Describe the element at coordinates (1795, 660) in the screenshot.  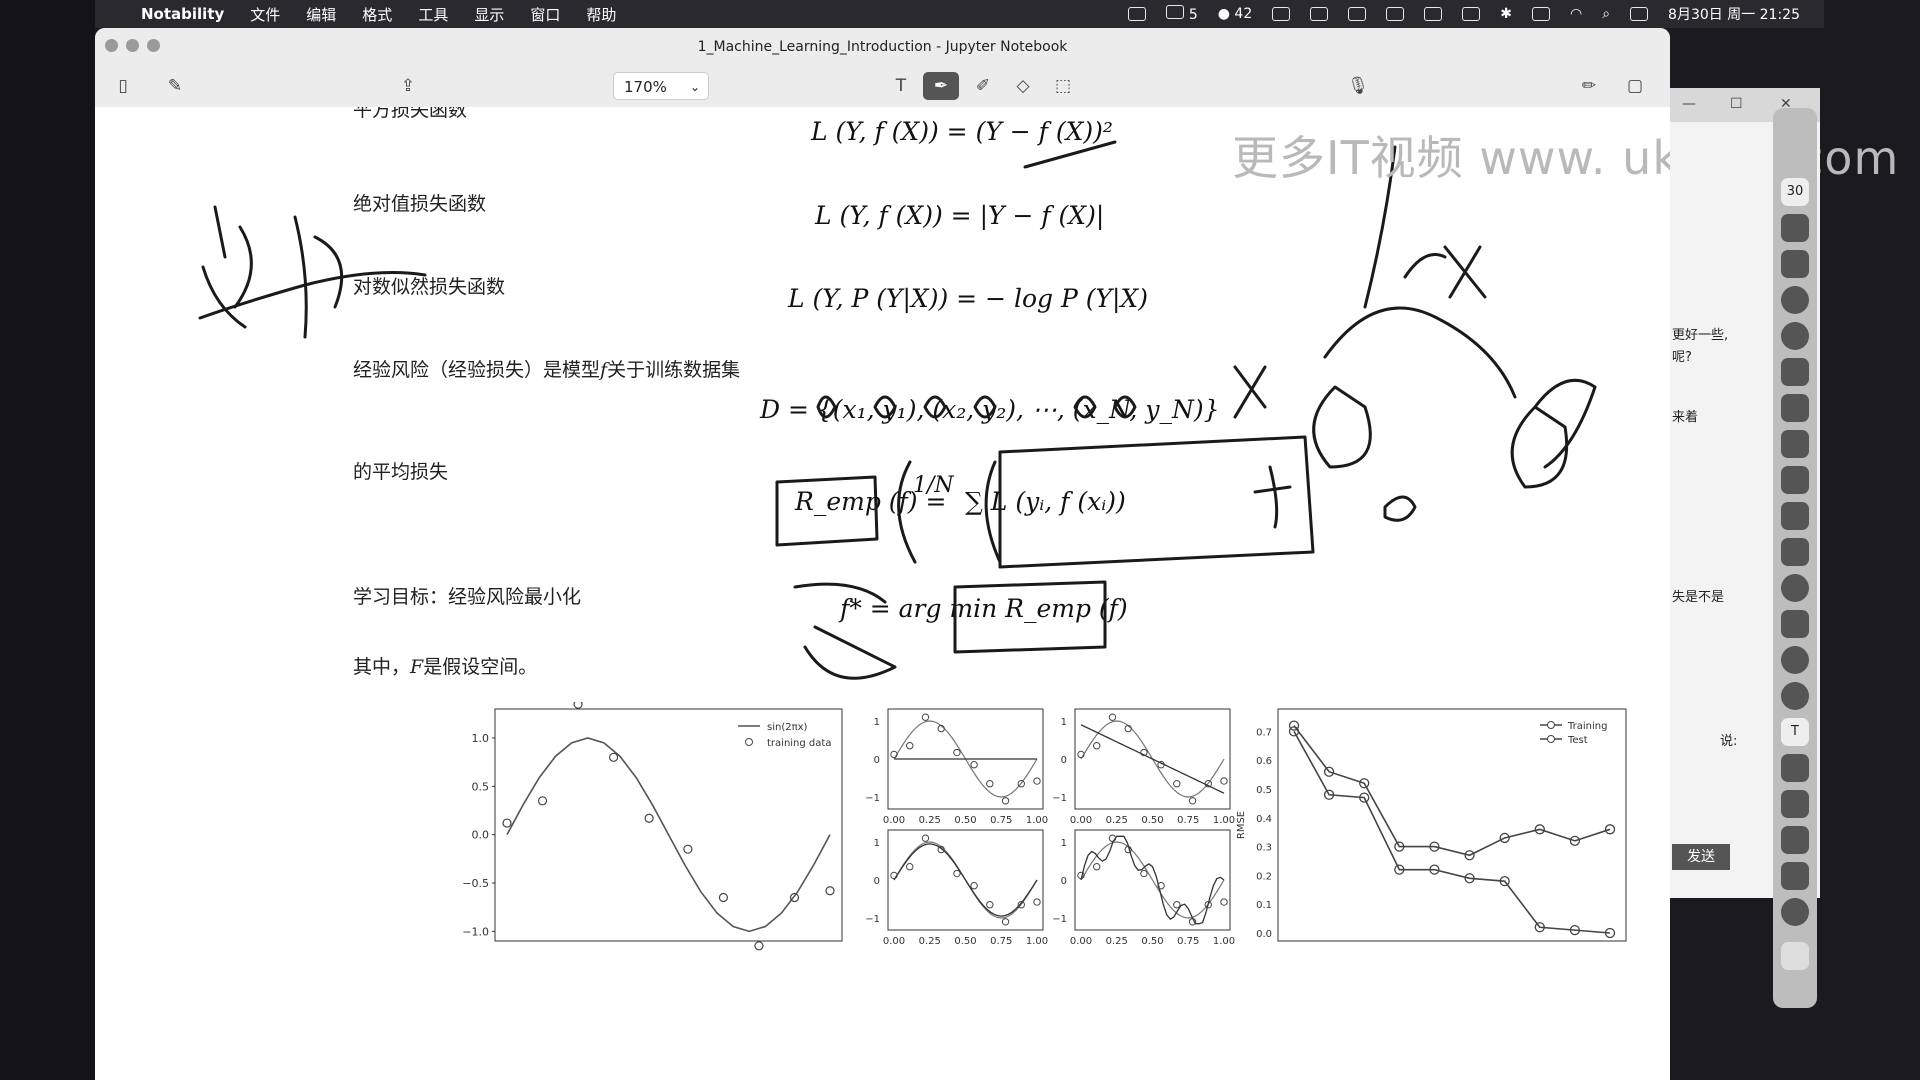
I see `github-icon` at that location.